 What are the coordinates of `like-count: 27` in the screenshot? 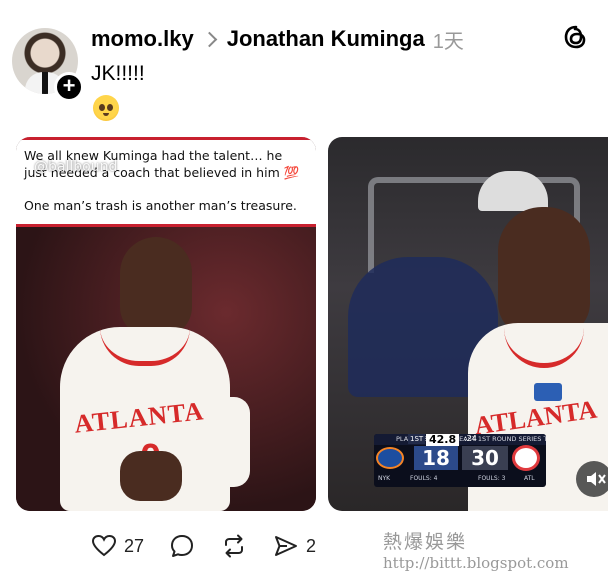 It's located at (134, 545).